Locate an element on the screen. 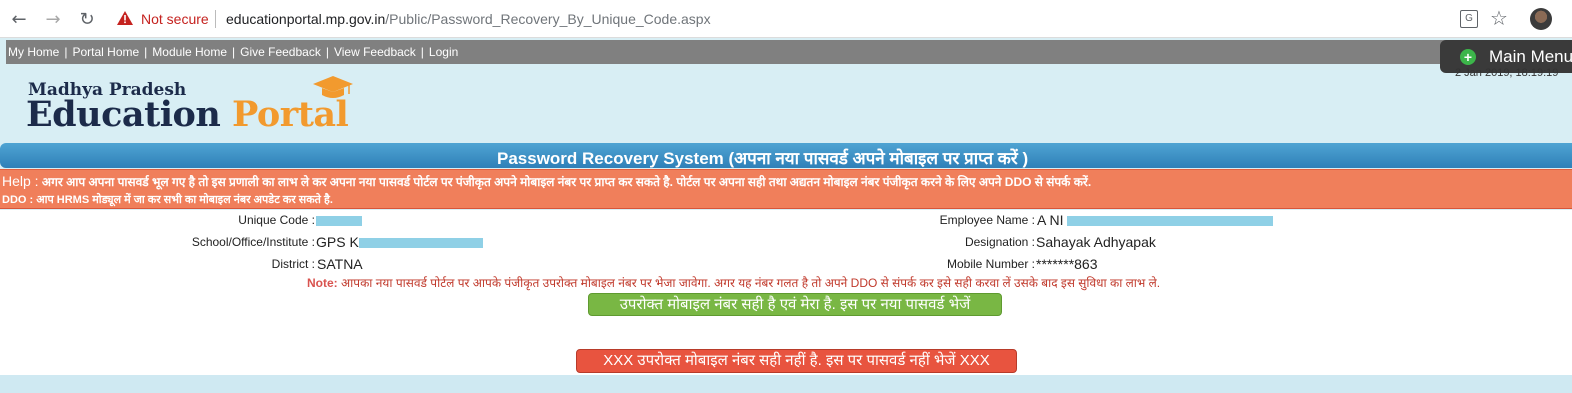  district-label: District : is located at coordinates (293, 264).